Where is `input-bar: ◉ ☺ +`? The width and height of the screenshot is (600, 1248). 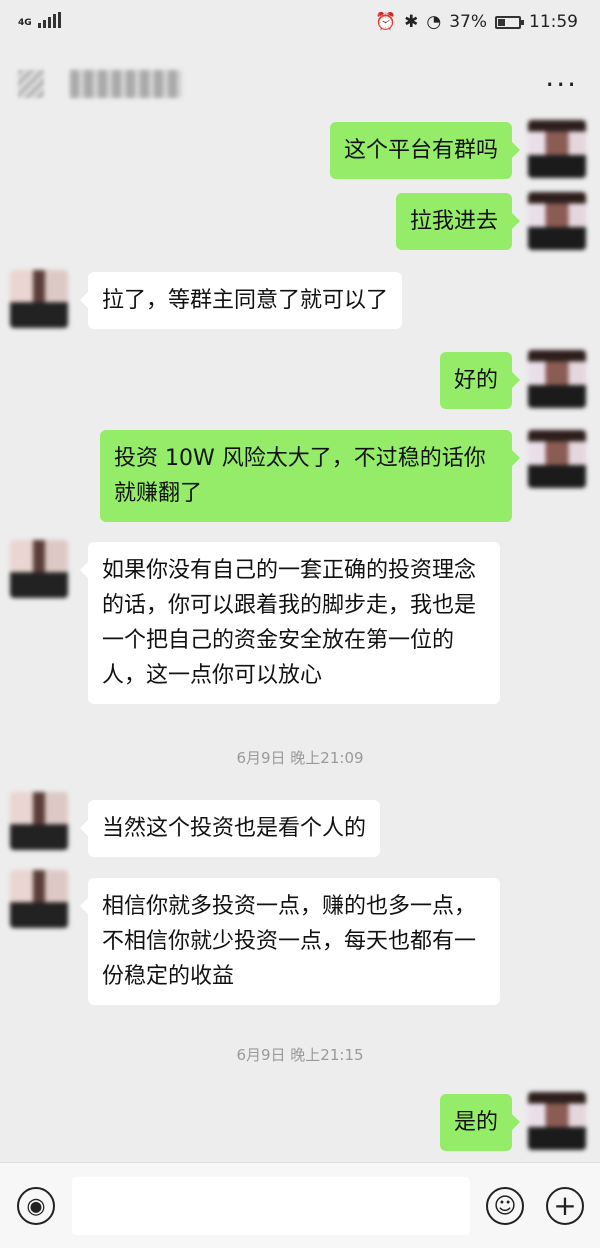 input-bar: ◉ ☺ + is located at coordinates (300, 1205).